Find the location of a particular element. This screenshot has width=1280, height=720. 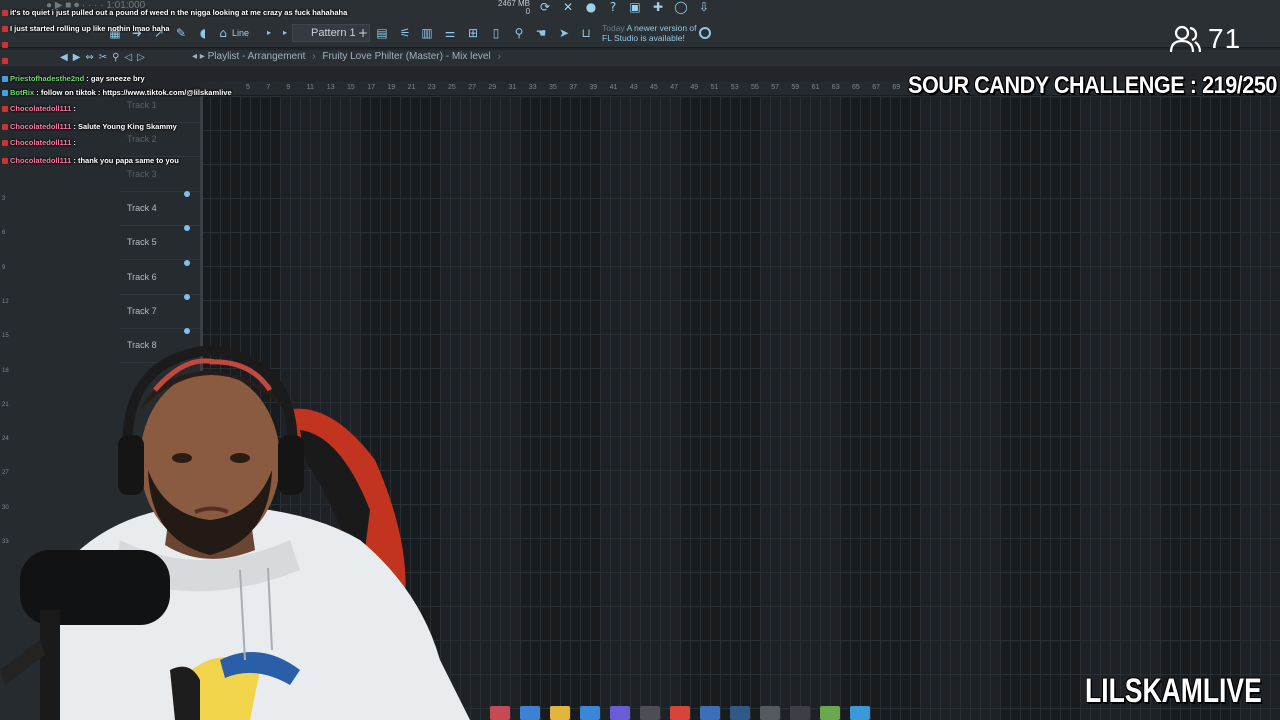

taskbar is located at coordinates (680, 713).